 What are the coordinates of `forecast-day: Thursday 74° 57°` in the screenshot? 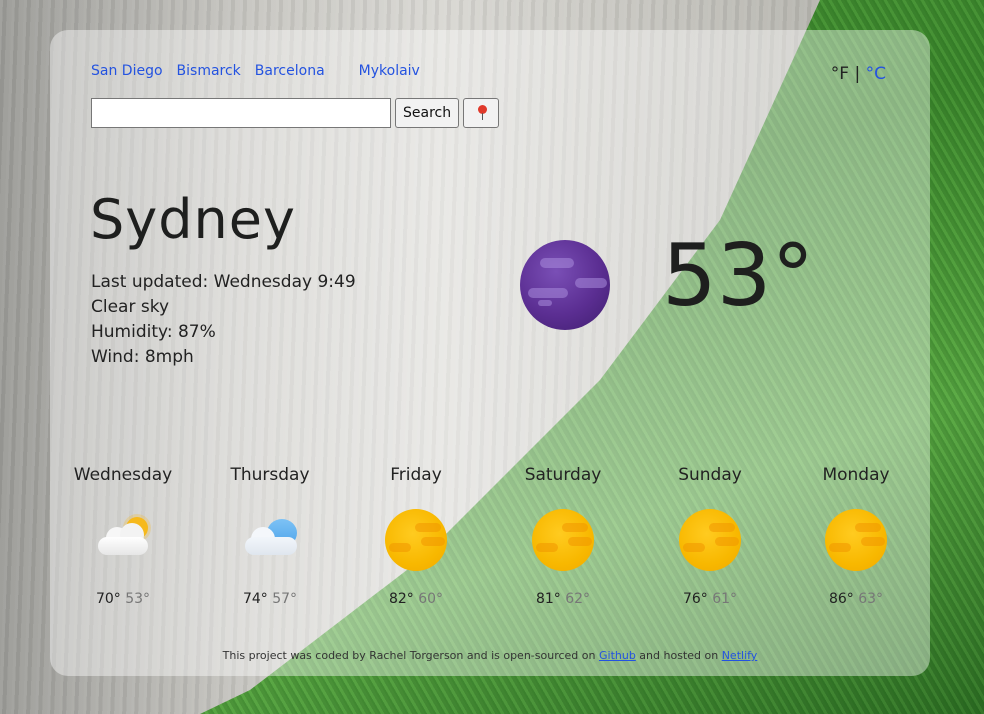 It's located at (270, 536).